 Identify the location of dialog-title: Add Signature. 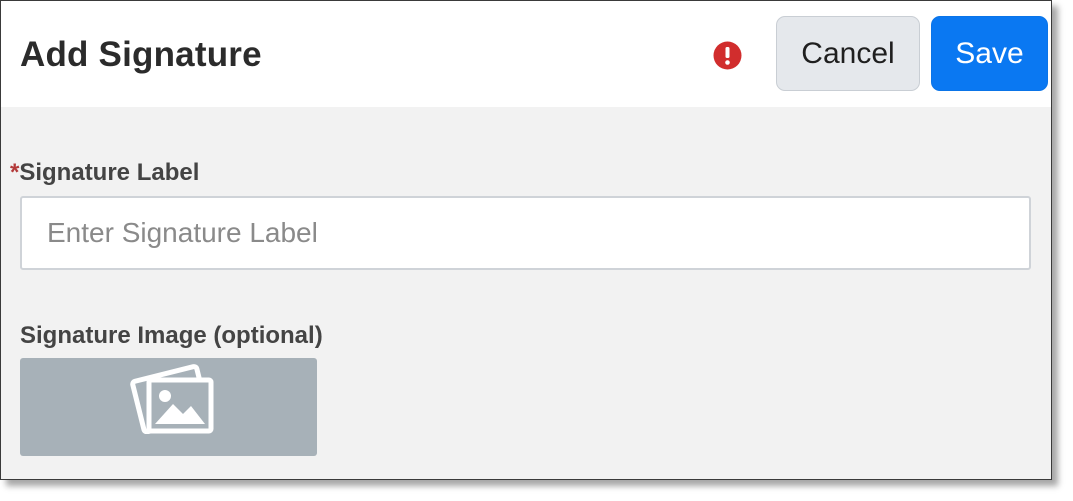
(141, 54).